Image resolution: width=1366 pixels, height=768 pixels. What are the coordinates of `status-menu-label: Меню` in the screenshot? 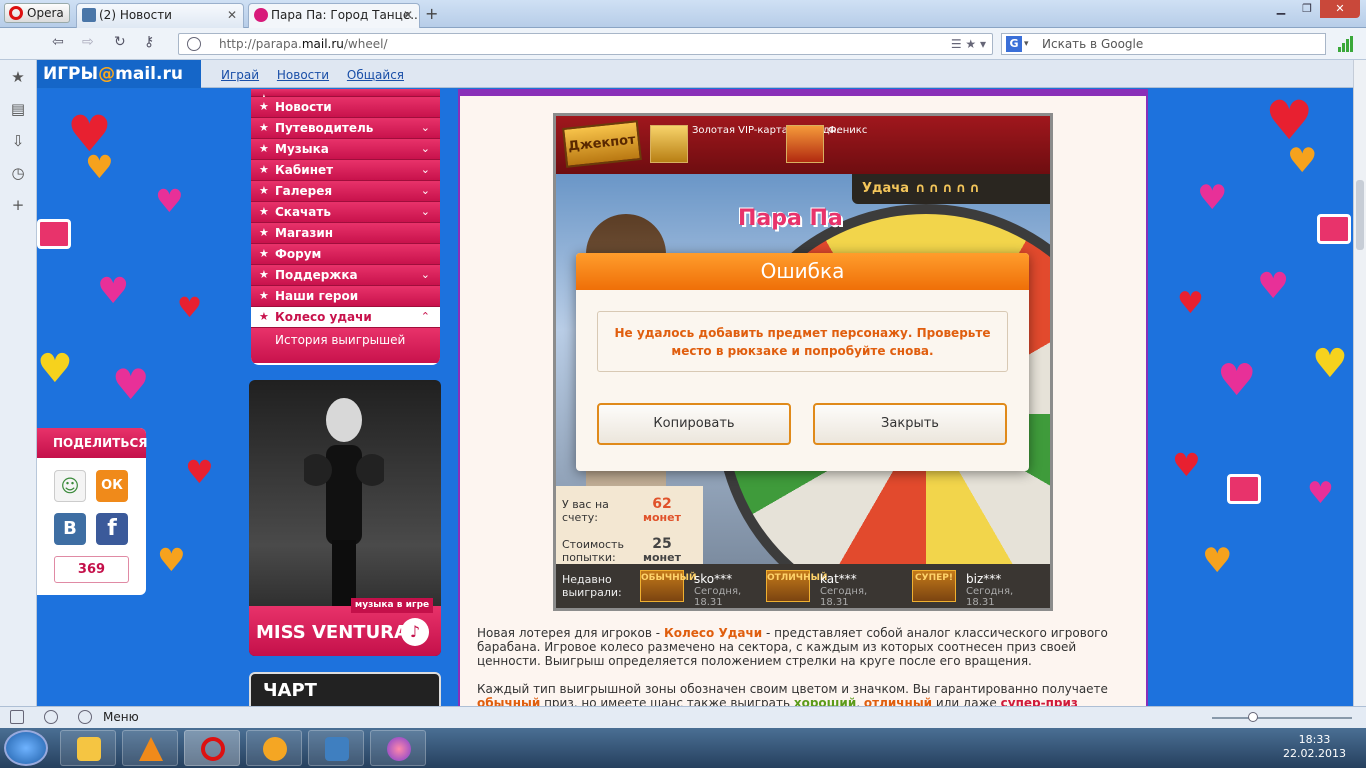 It's located at (121, 717).